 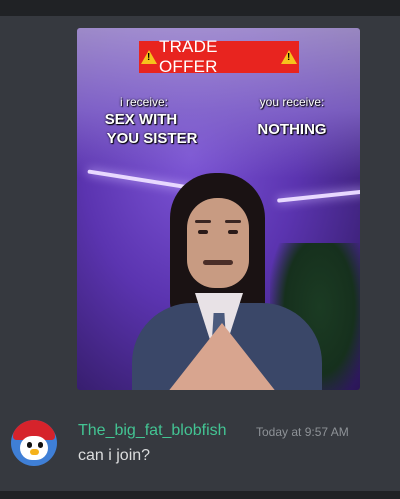 I want to click on i-receive-value-line1: SEX WITH, so click(x=141, y=119).